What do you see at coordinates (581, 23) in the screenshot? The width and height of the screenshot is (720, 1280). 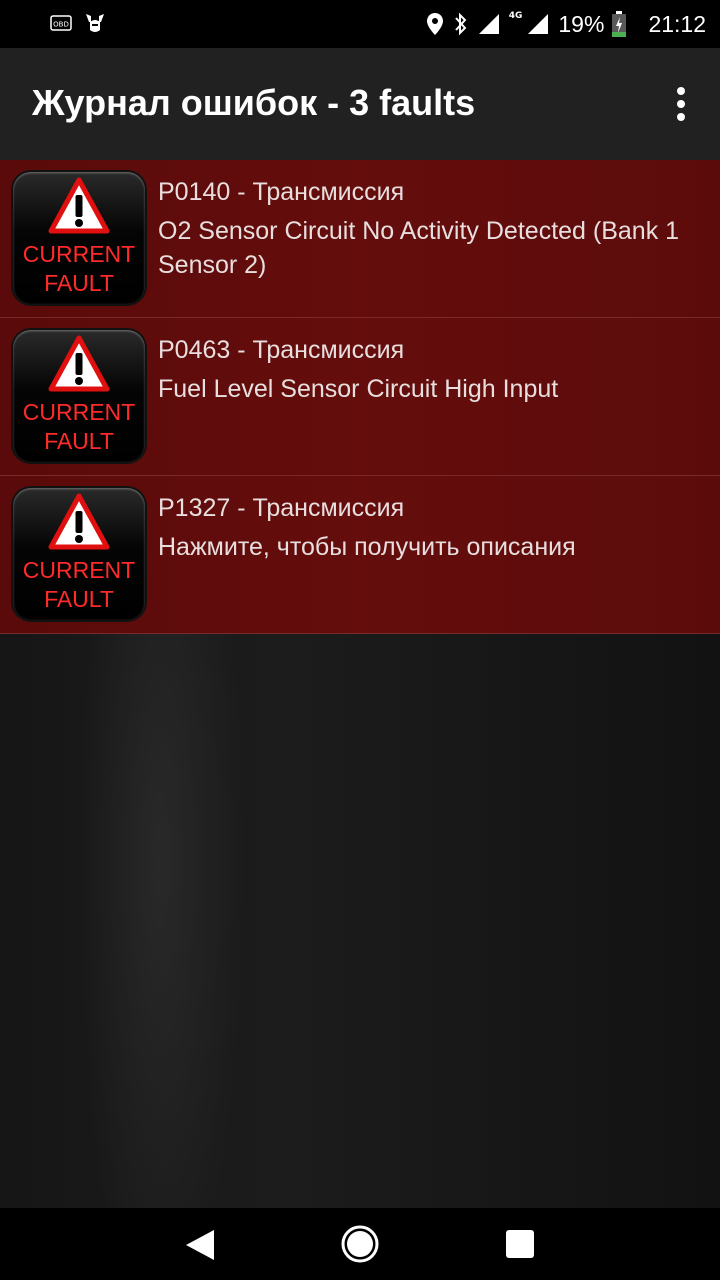 I see `battery-percent: 19%` at bounding box center [581, 23].